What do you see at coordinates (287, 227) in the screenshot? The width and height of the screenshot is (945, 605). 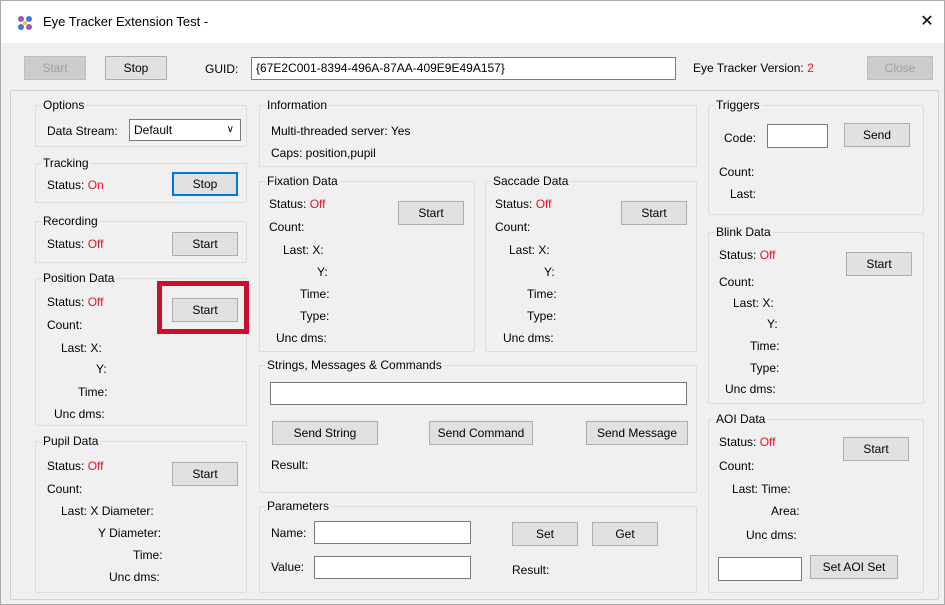 I see `fixation-count: Count:` at bounding box center [287, 227].